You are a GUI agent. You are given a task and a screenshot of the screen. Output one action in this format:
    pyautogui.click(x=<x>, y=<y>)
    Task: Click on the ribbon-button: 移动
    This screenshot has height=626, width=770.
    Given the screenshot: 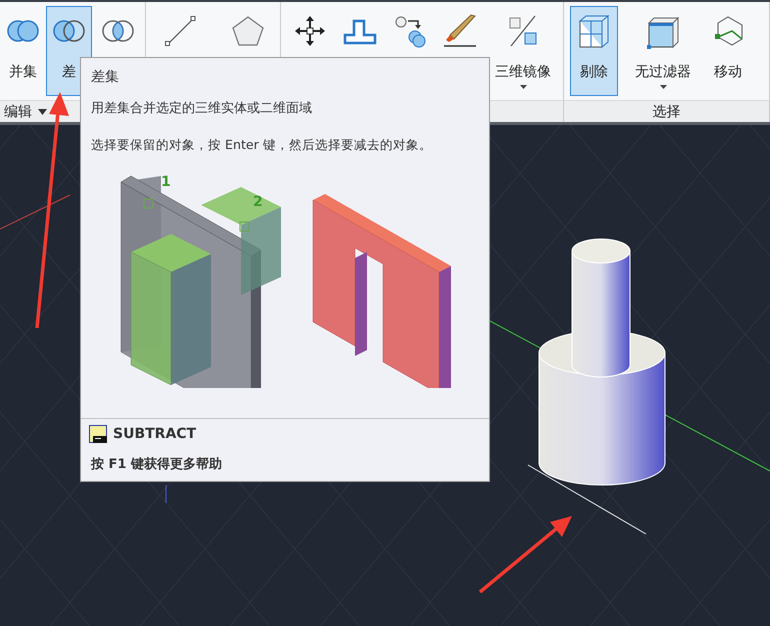 What is the action you would take?
    pyautogui.click(x=728, y=51)
    